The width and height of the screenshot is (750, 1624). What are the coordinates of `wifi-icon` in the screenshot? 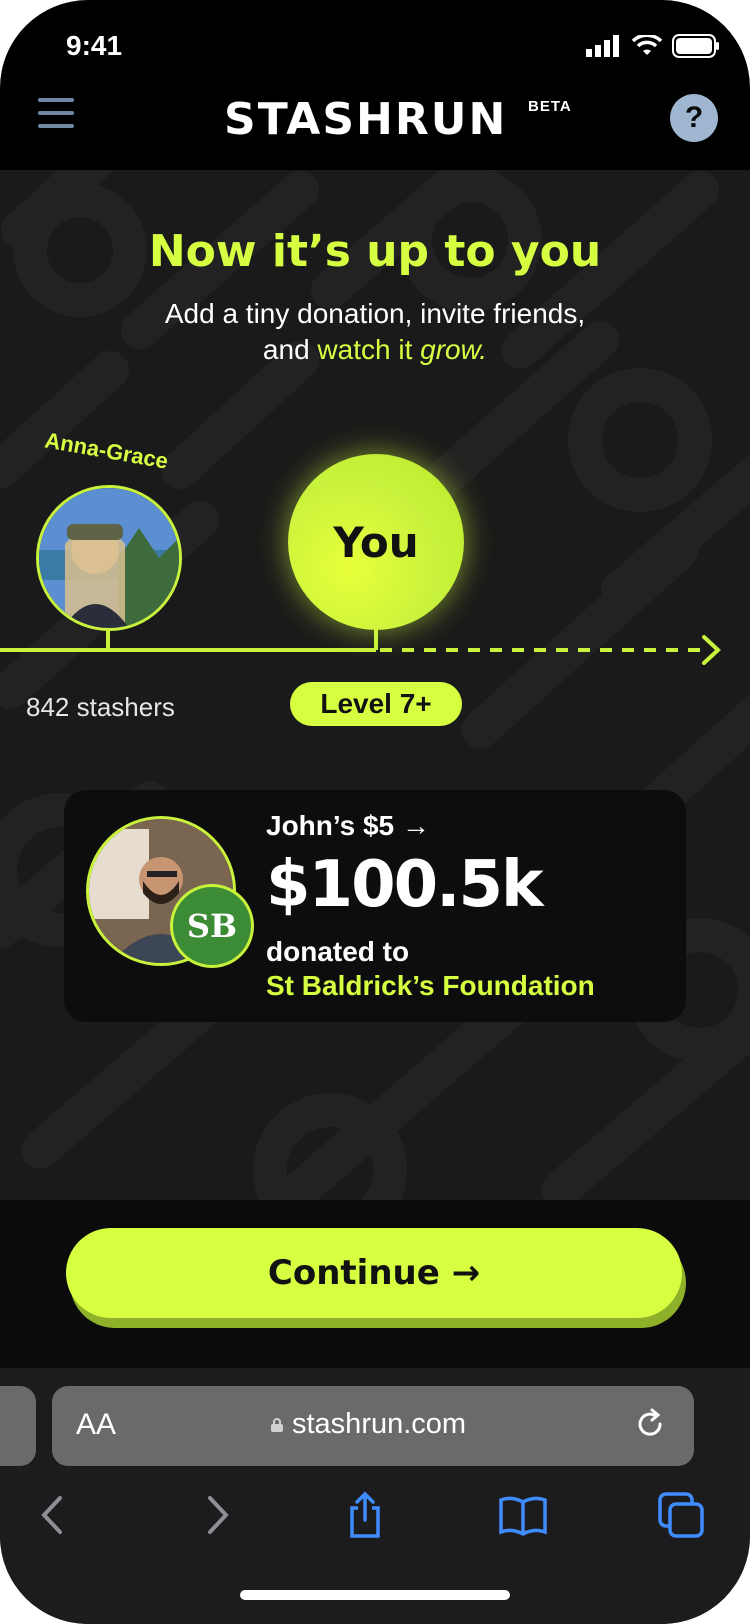 It's located at (647, 45).